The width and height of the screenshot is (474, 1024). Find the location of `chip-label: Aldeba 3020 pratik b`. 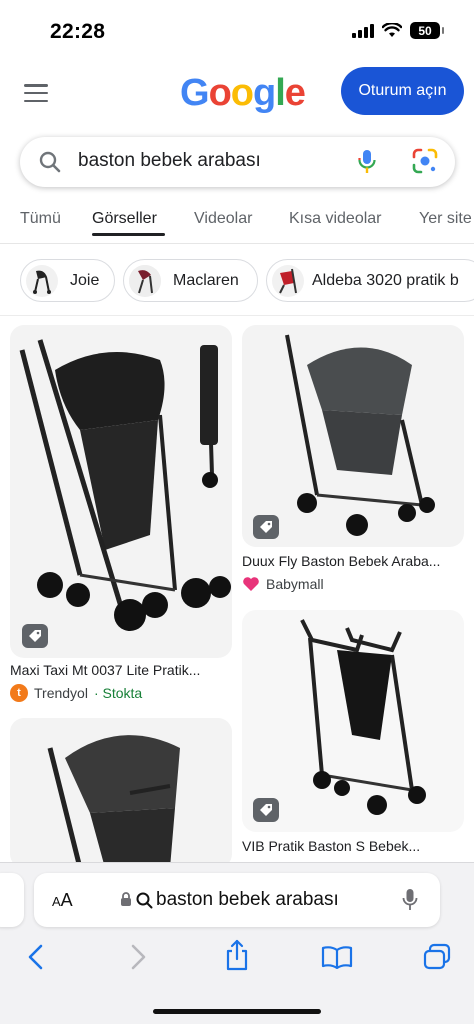

chip-label: Aldeba 3020 pratik b is located at coordinates (385, 280).